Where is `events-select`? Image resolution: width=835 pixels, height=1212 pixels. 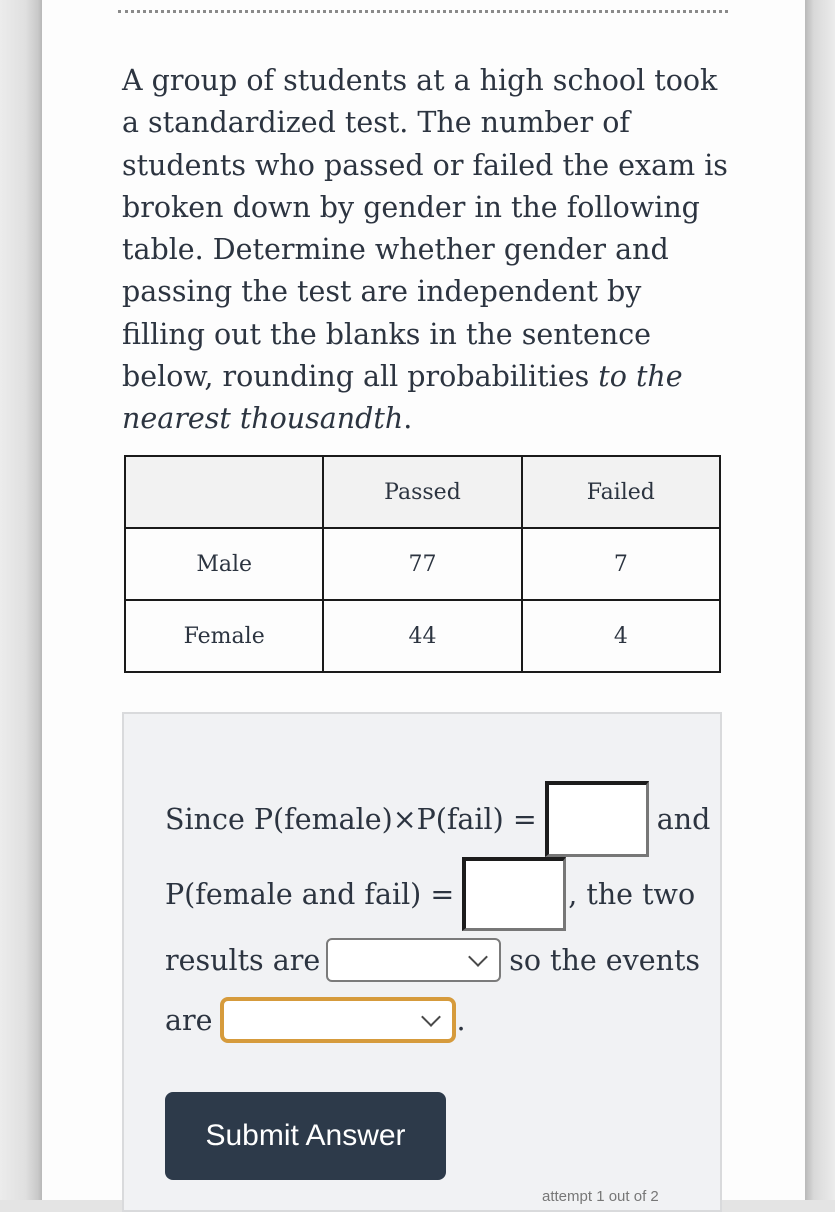 events-select is located at coordinates (338, 1020).